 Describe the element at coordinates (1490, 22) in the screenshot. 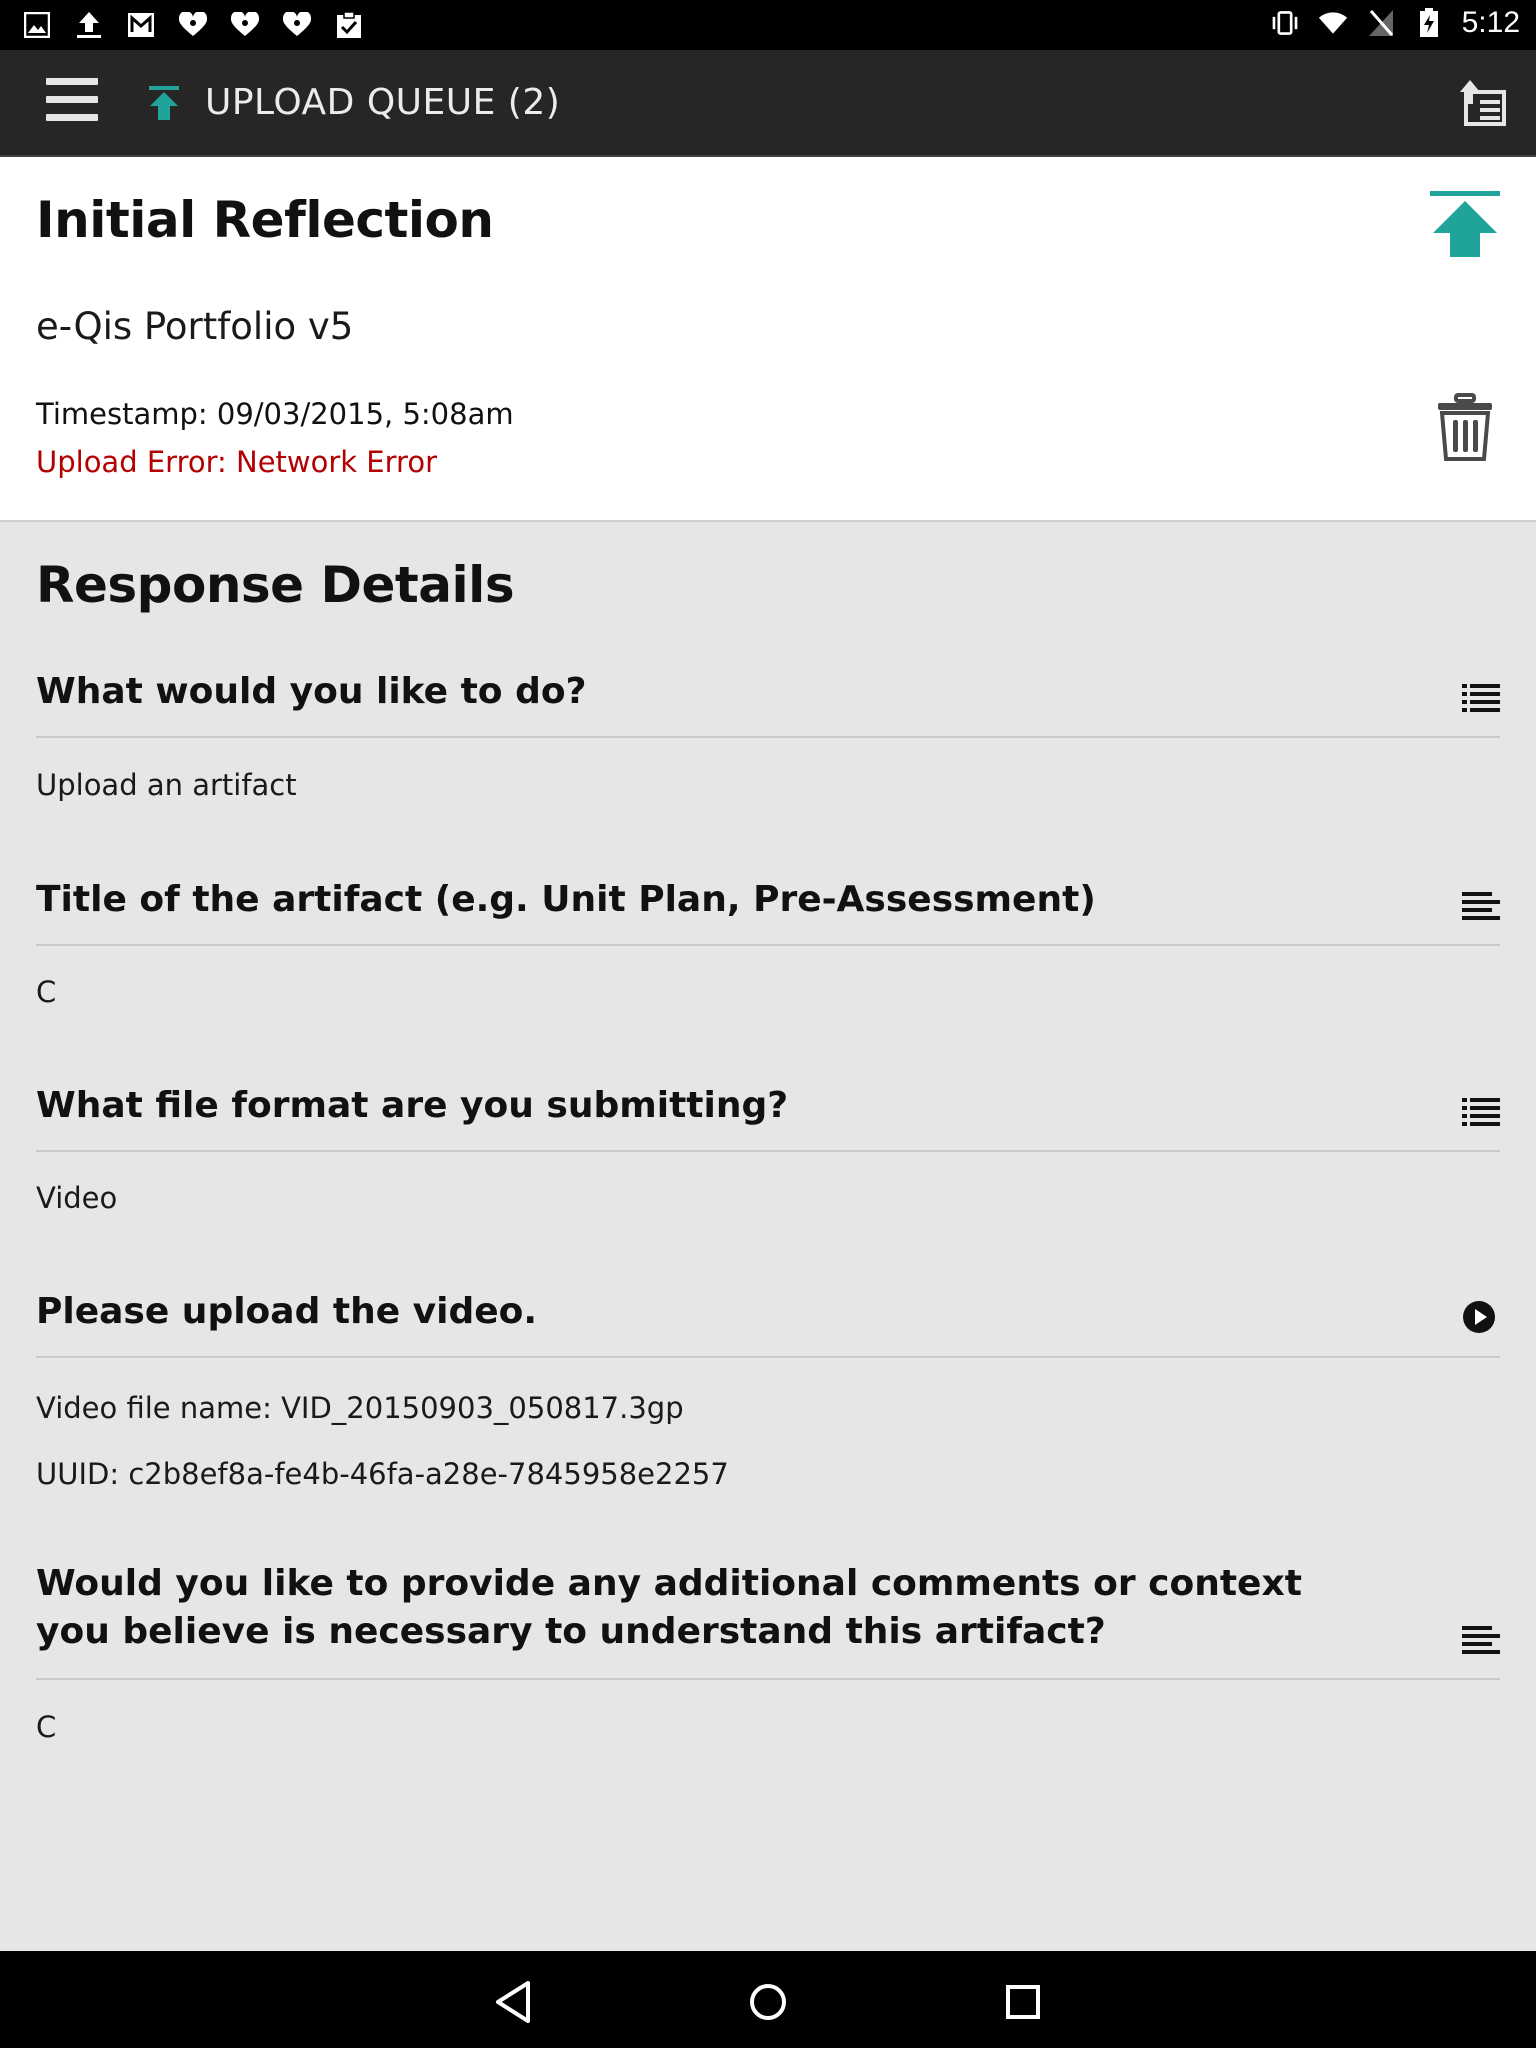

I see `clock: 5:12` at that location.